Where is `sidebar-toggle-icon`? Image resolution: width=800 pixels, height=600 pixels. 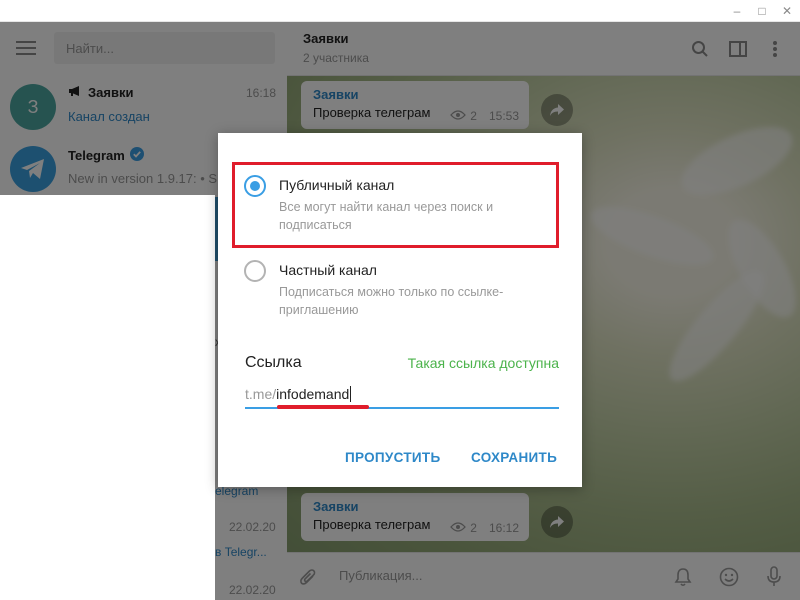 sidebar-toggle-icon is located at coordinates (738, 49).